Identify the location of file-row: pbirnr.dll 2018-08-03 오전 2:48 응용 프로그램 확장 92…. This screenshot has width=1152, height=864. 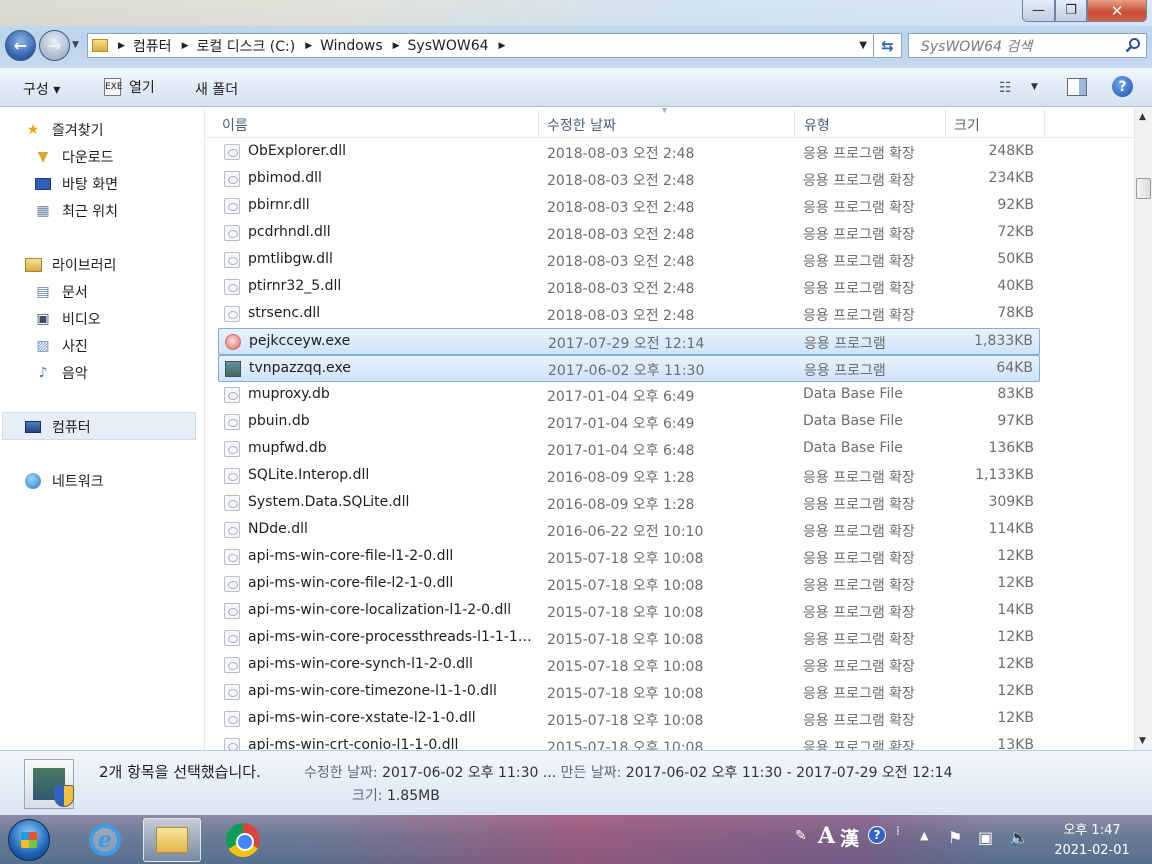
(629, 206).